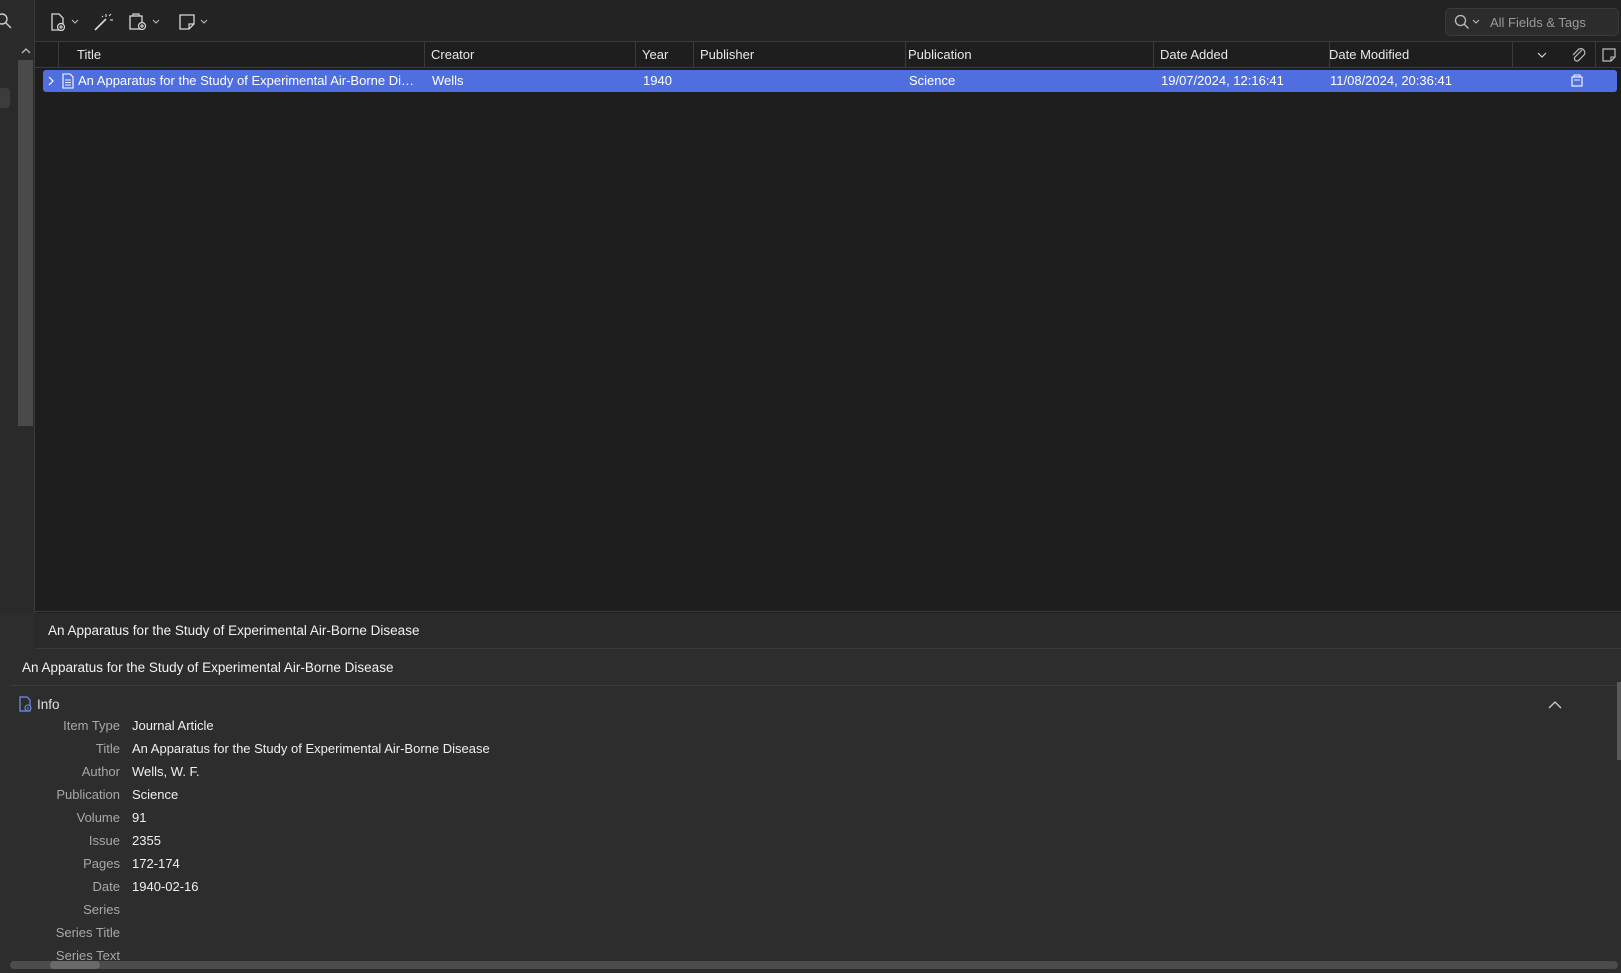 The image size is (1621, 973). Describe the element at coordinates (106, 886) in the screenshot. I see `field-label: Date` at that location.